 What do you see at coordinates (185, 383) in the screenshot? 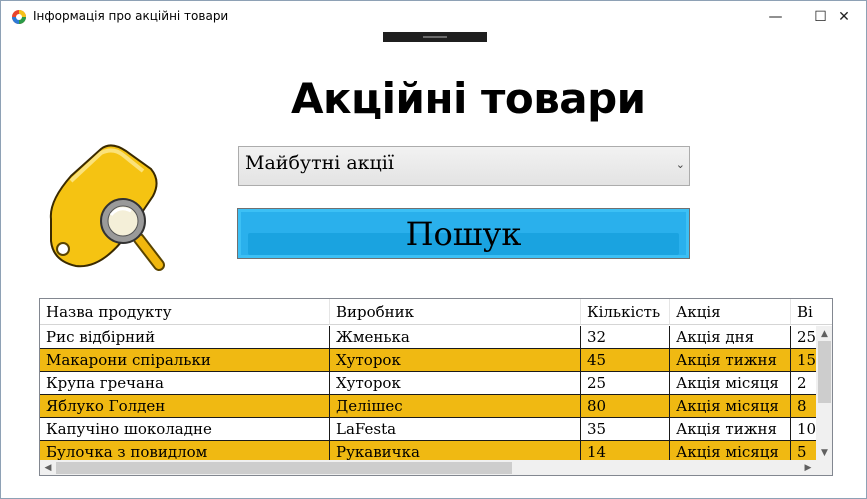
I see `table-cell: Крупа гречана` at bounding box center [185, 383].